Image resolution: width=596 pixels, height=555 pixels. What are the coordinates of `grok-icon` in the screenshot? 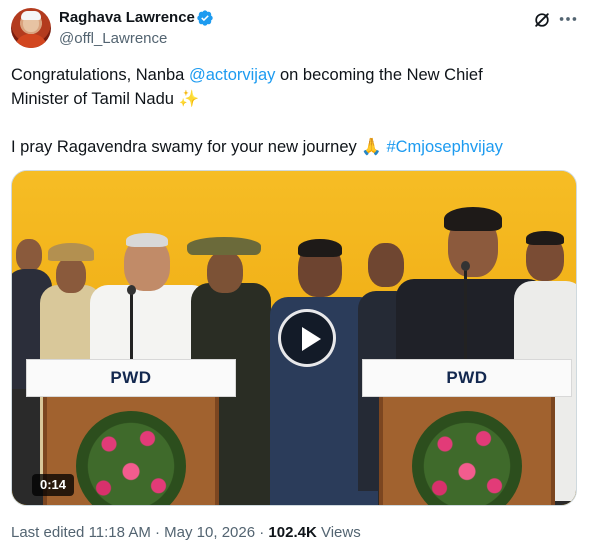 It's located at (542, 20).